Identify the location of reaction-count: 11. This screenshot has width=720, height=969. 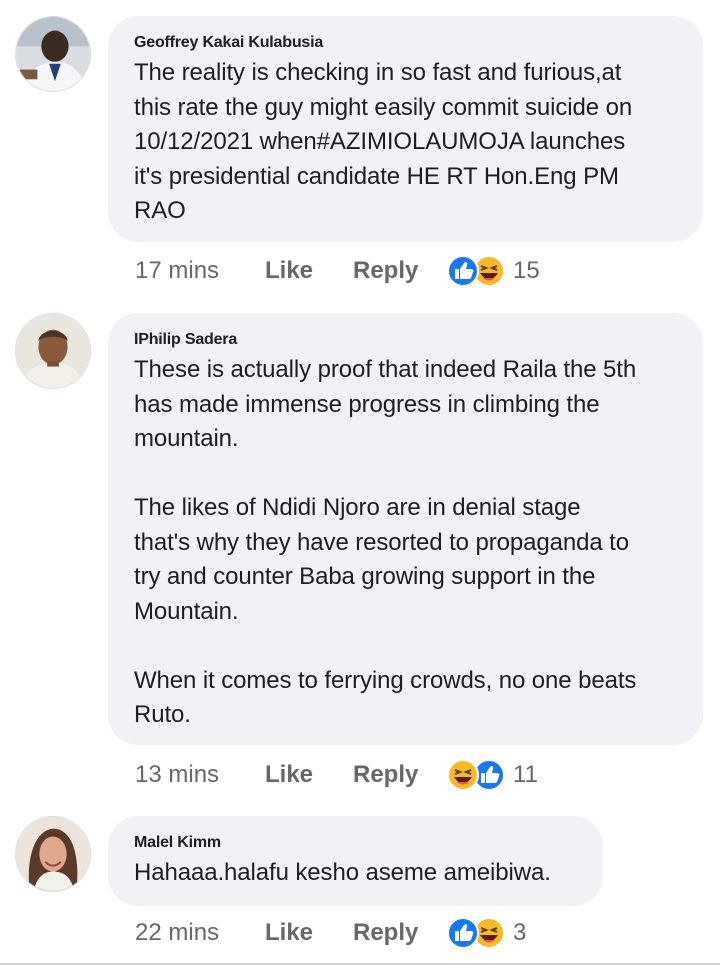
(525, 774).